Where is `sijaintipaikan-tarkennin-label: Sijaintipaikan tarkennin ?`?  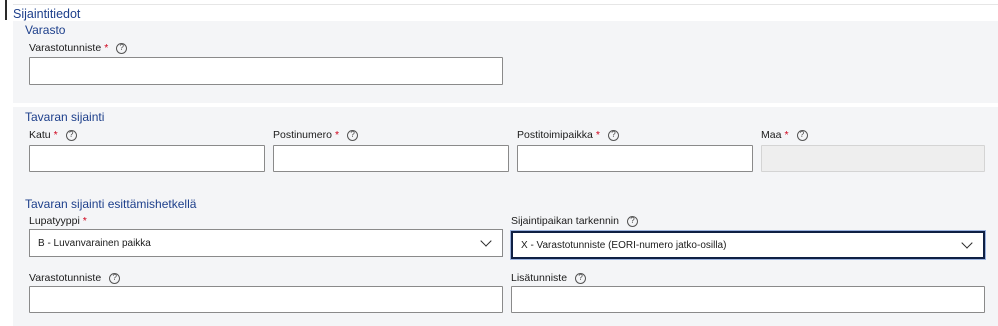
sijaintipaikan-tarkennin-label: Sijaintipaikan tarkennin ? is located at coordinates (574, 221).